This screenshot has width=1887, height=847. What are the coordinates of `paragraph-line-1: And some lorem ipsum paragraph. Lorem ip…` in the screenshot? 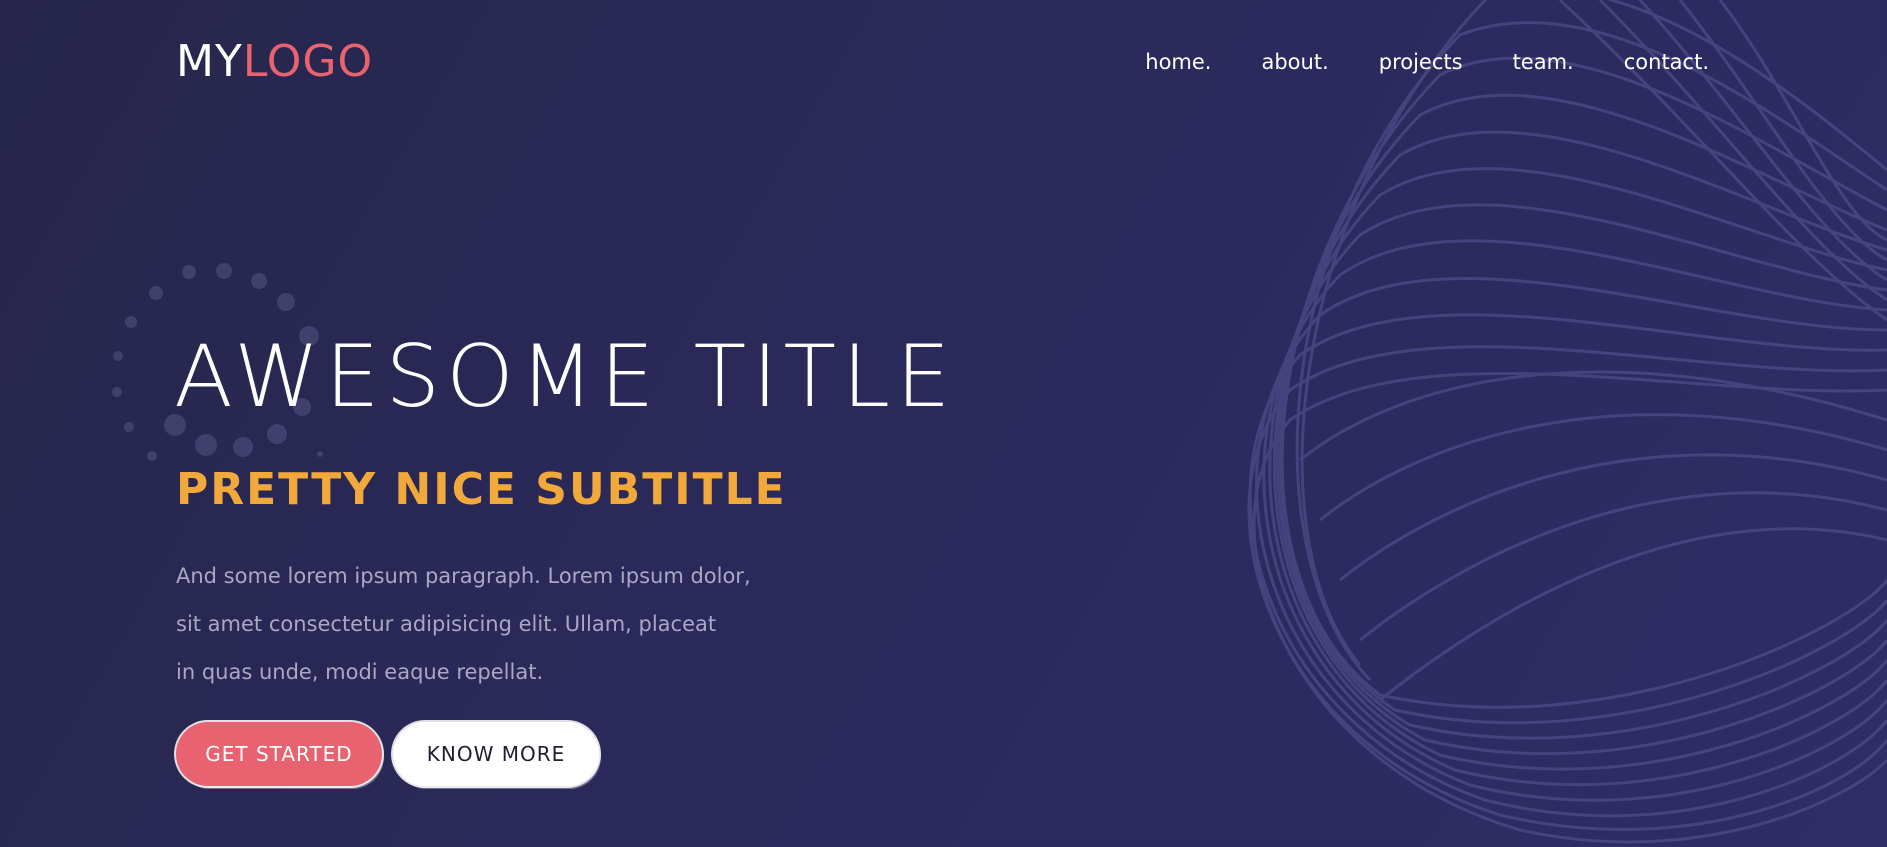 It's located at (463, 576).